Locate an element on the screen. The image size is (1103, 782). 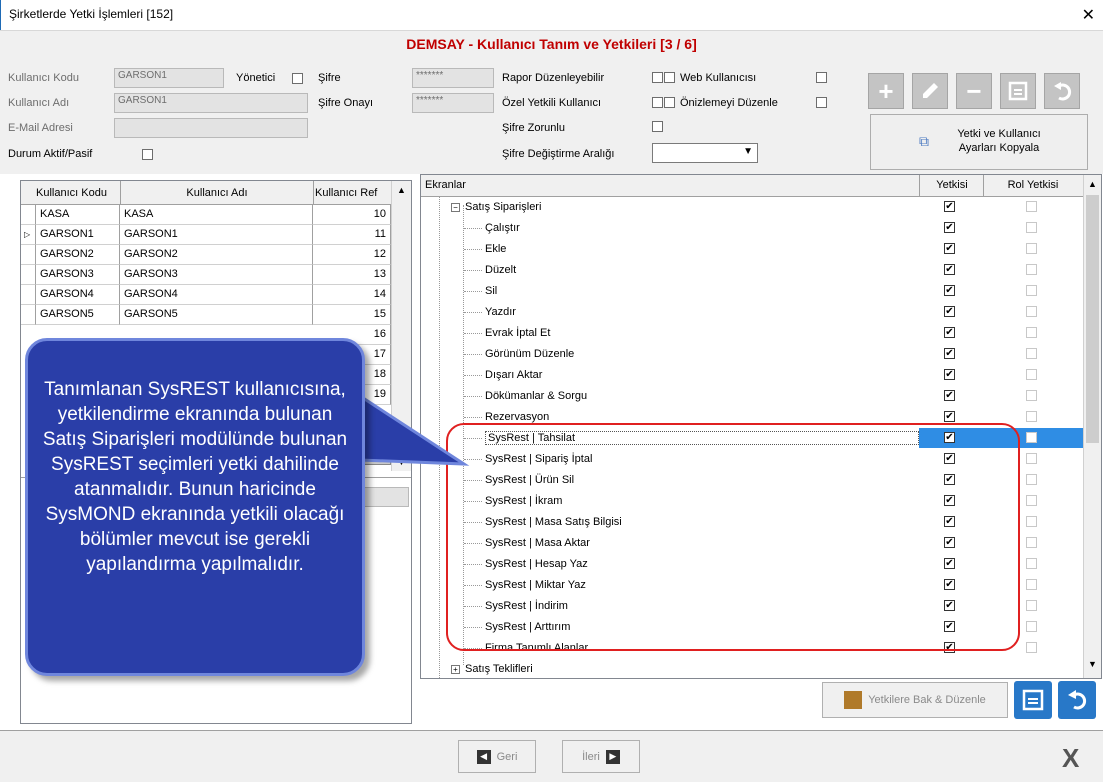
sifre-field: ******* is located at coordinates (453, 78).